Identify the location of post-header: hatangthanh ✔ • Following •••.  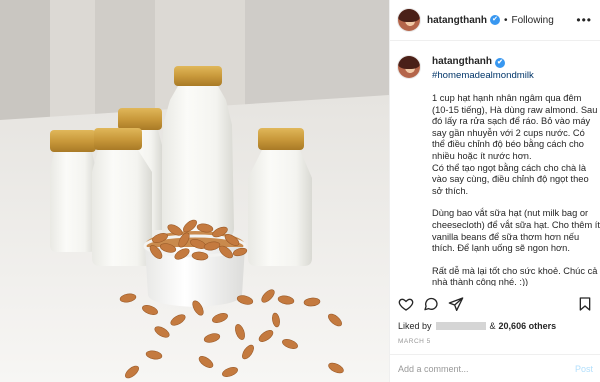
(495, 20).